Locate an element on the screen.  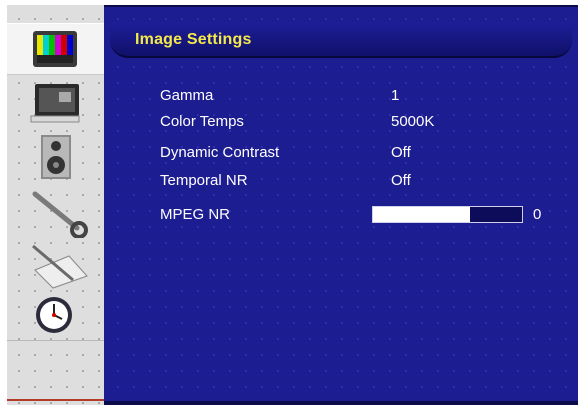
setting-label: Dynamic Contrast is located at coordinates (220, 152).